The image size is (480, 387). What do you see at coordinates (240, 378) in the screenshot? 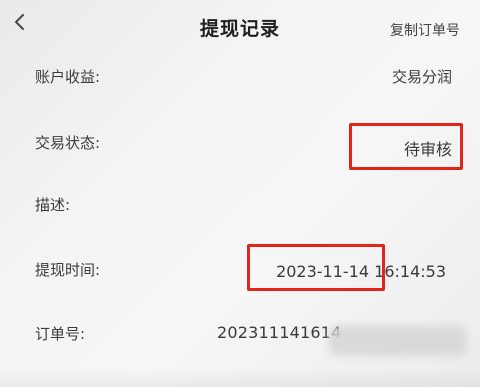
I see `bottom-shadow` at bounding box center [240, 378].